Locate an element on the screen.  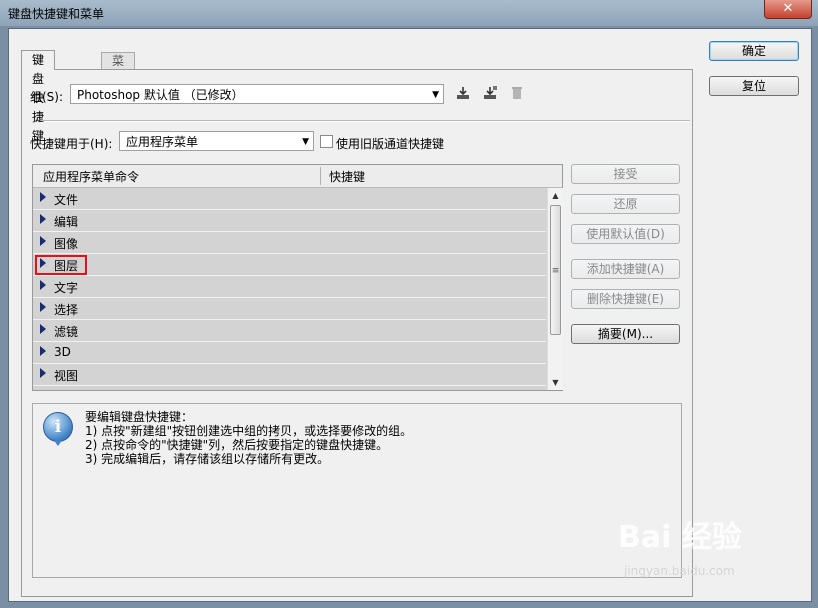
info-line-heading: 要编辑键盘快捷键： is located at coordinates (139, 417).